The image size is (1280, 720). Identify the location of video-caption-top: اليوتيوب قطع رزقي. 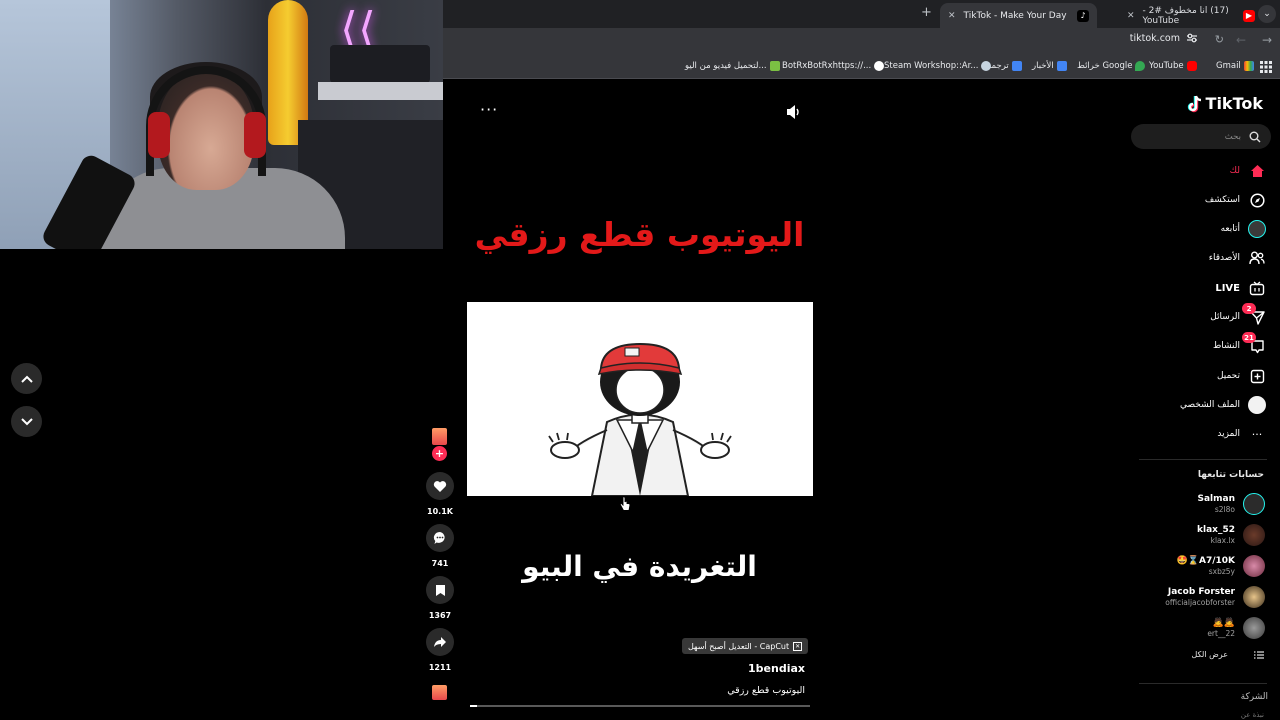
(639, 234).